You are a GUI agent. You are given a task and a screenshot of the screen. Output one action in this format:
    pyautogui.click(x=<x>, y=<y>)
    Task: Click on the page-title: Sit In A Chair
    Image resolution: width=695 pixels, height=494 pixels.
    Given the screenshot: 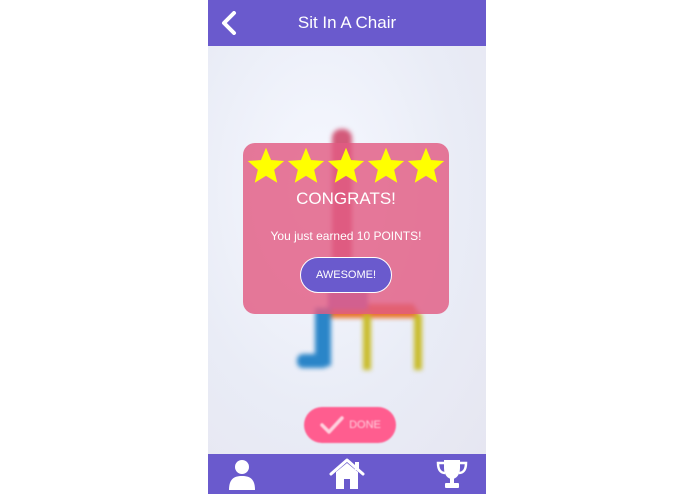 What is the action you would take?
    pyautogui.click(x=347, y=22)
    